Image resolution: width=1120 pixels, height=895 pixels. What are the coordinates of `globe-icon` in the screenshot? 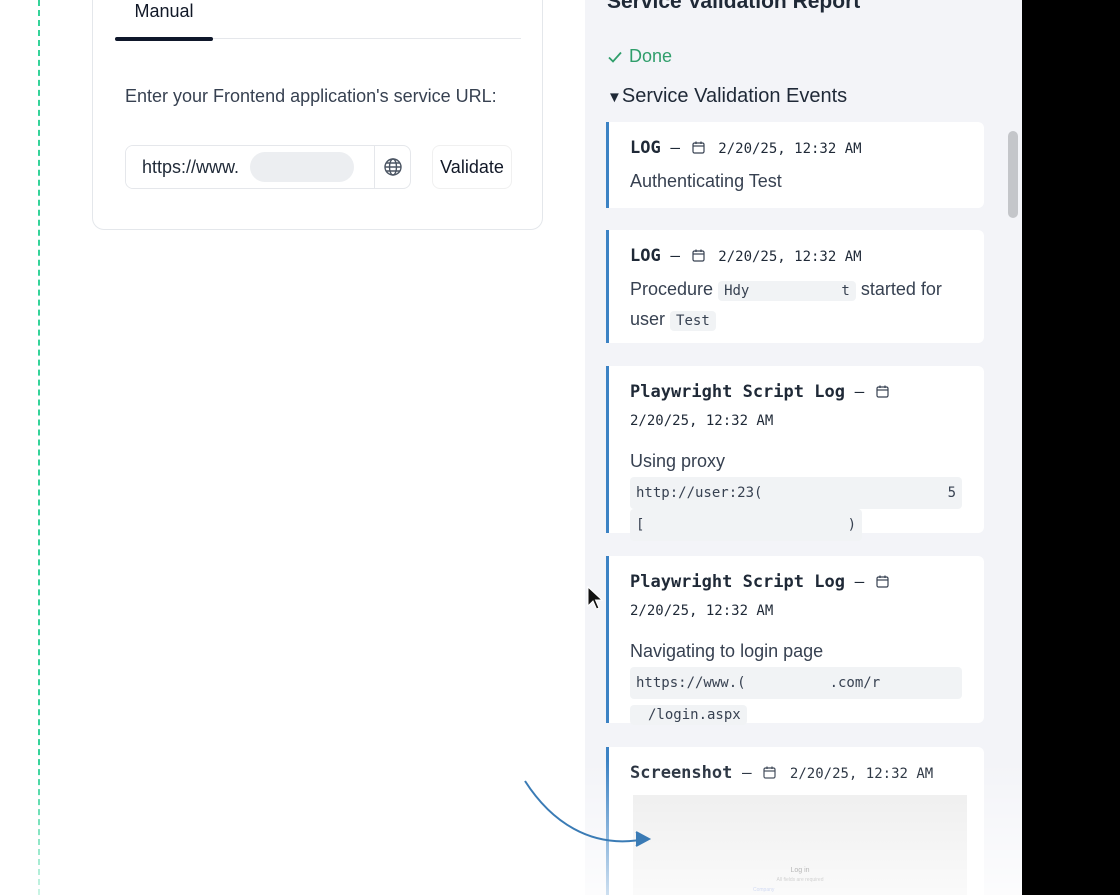 It's located at (392, 167).